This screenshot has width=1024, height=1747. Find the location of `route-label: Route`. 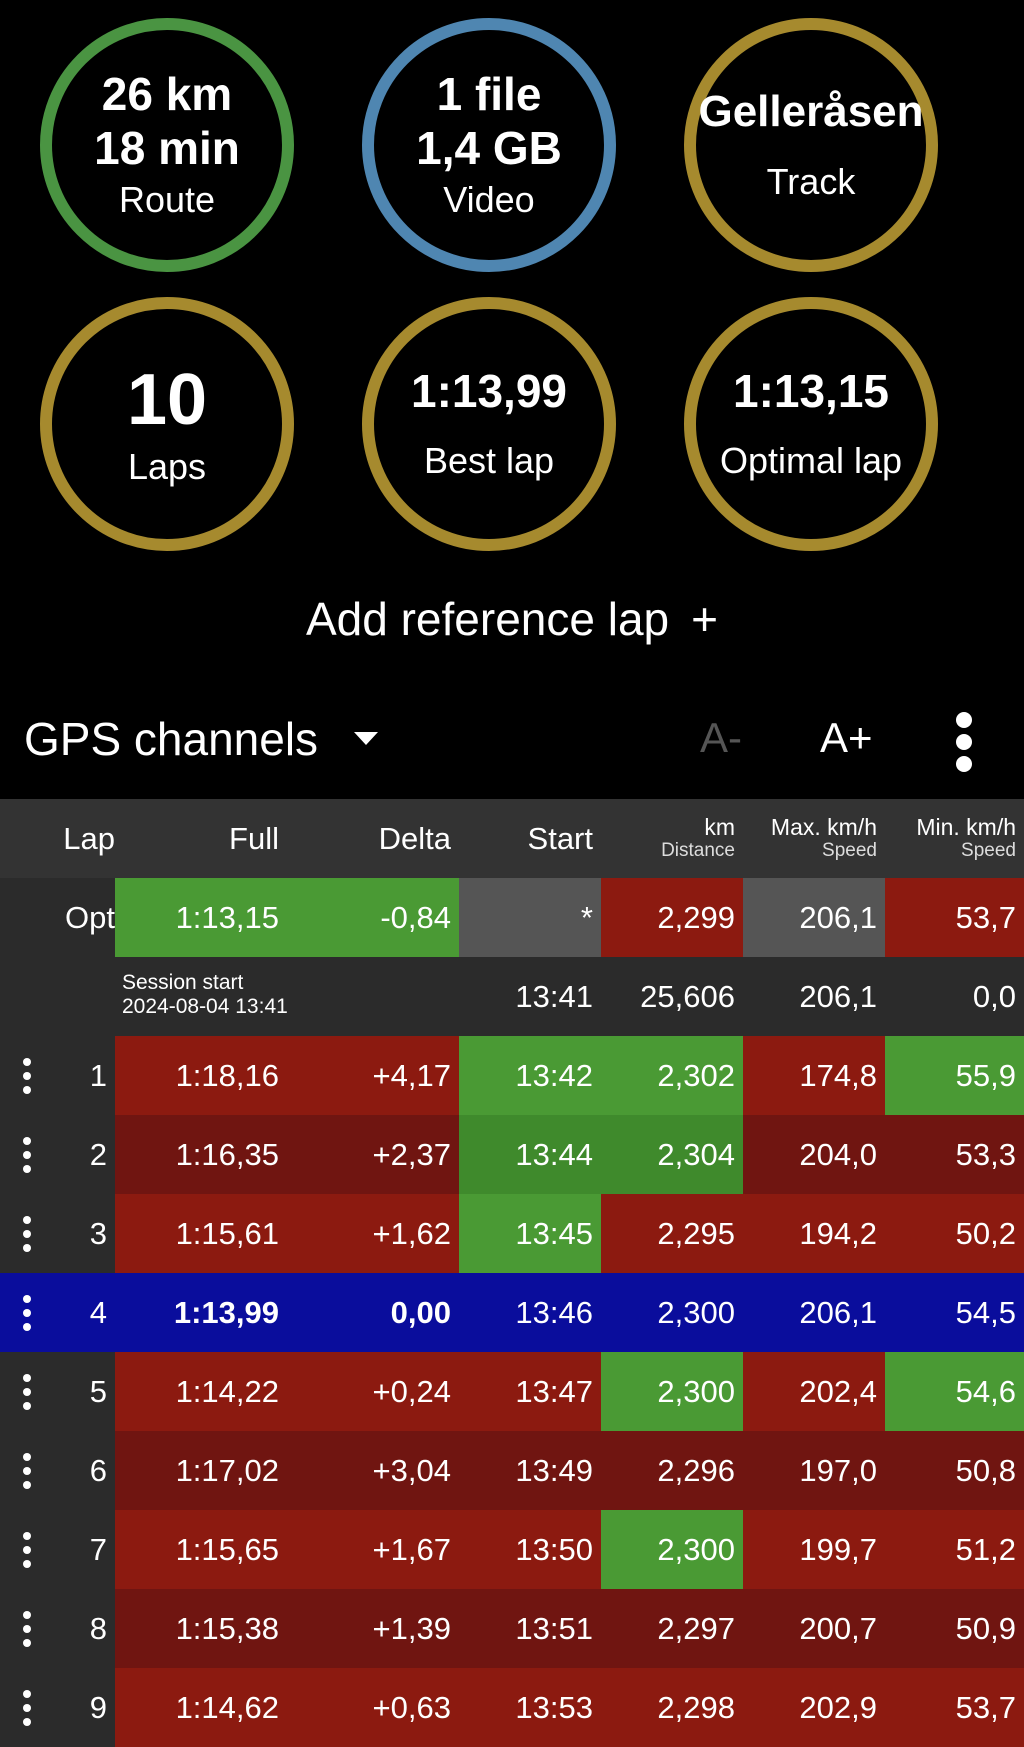

route-label: Route is located at coordinates (167, 199).